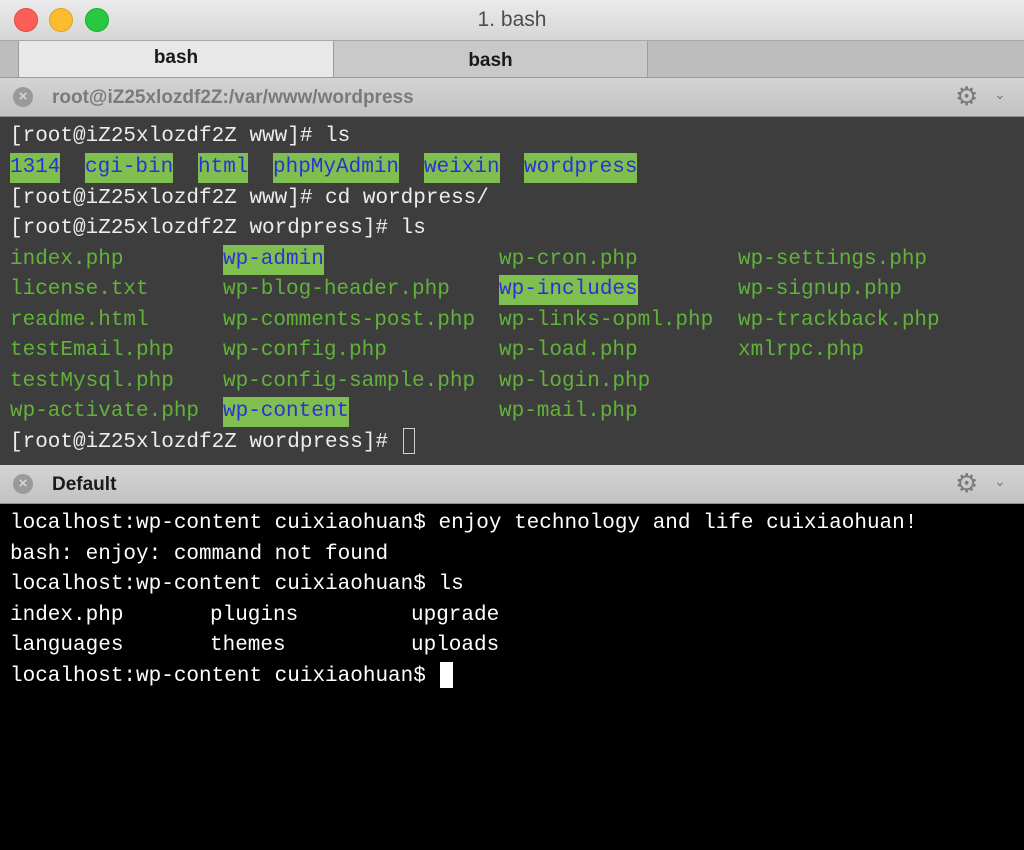  I want to click on file-entry: readme.html, so click(79, 320).